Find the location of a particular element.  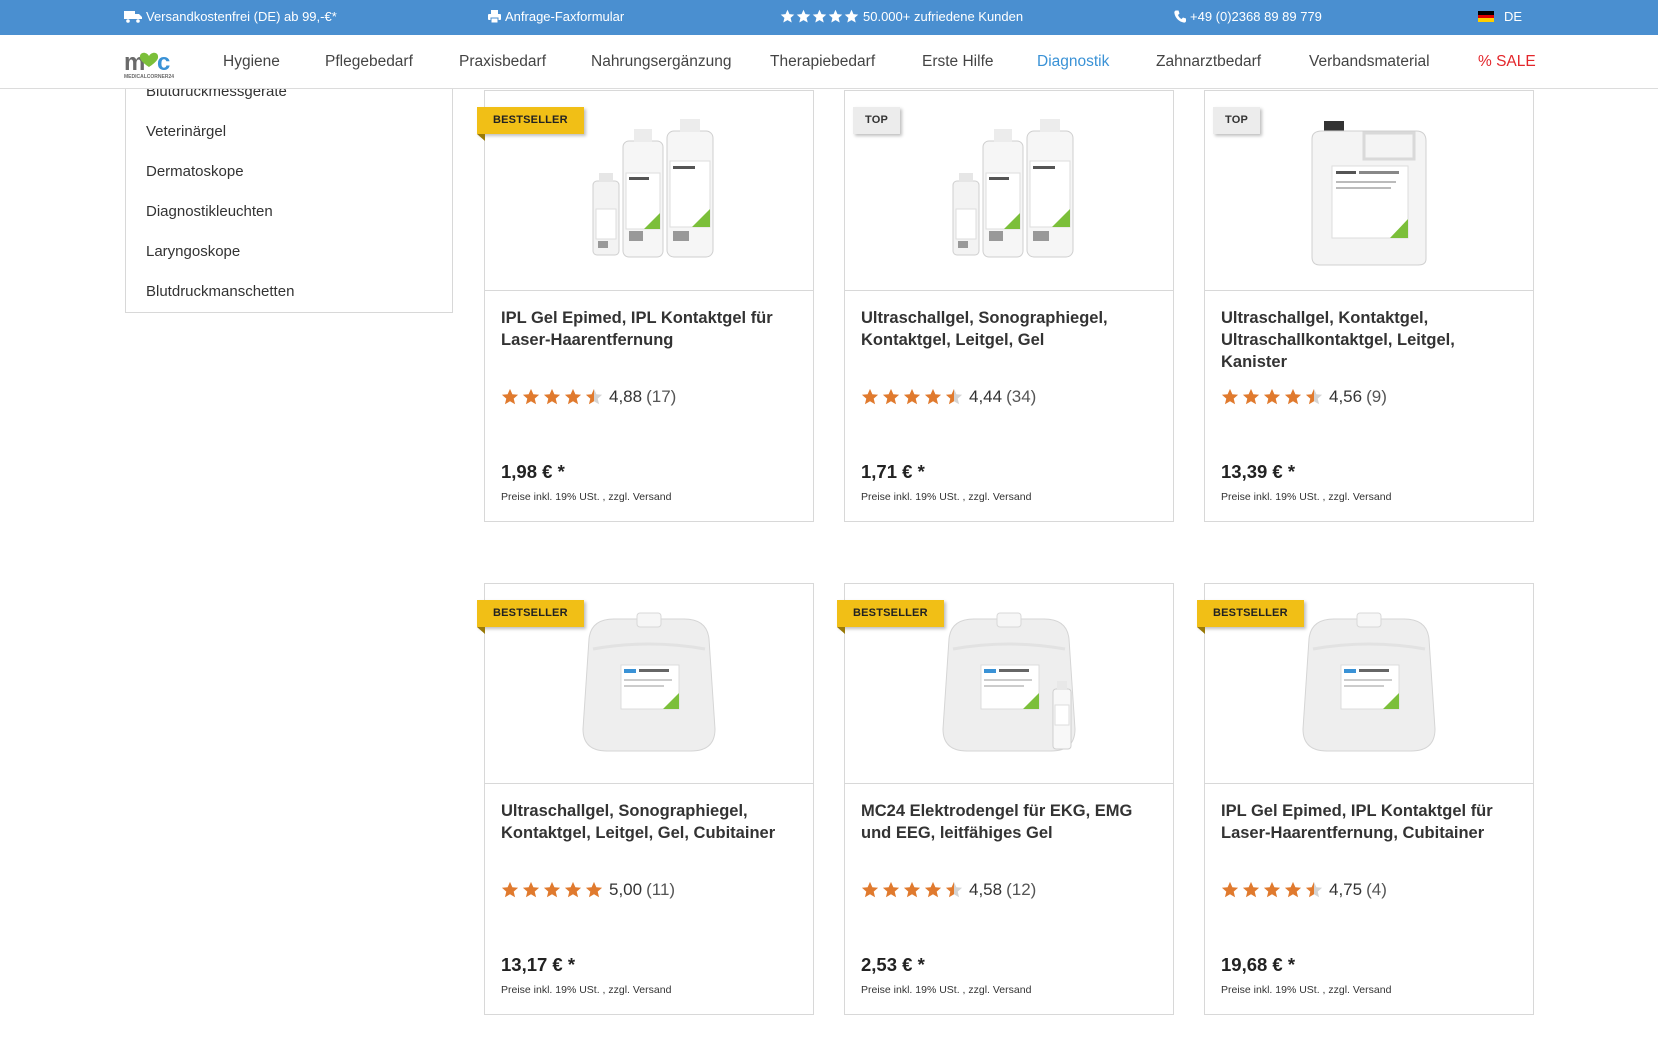

rating-value: 4,44 is located at coordinates (986, 396).